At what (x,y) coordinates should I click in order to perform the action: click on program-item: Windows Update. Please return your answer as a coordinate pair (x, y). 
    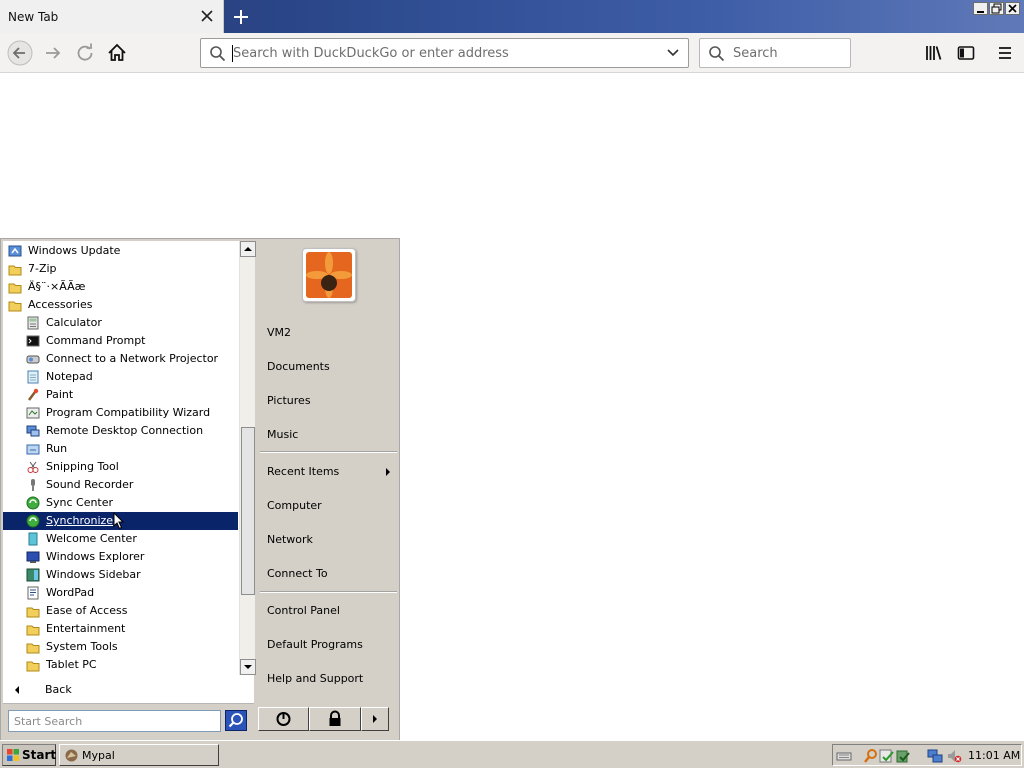
    Looking at the image, I should click on (120, 251).